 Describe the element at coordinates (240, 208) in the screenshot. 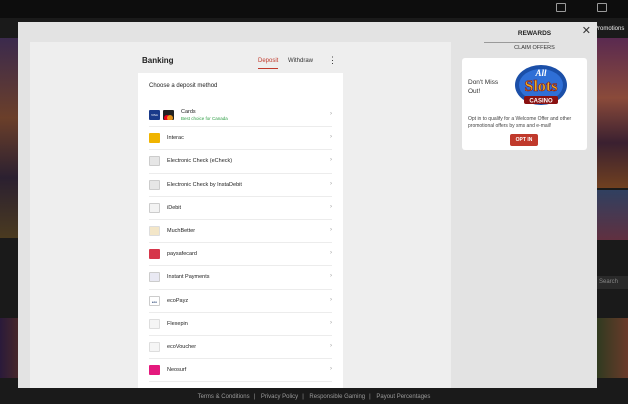

I see `method-row-idebit: iDebit ›` at that location.